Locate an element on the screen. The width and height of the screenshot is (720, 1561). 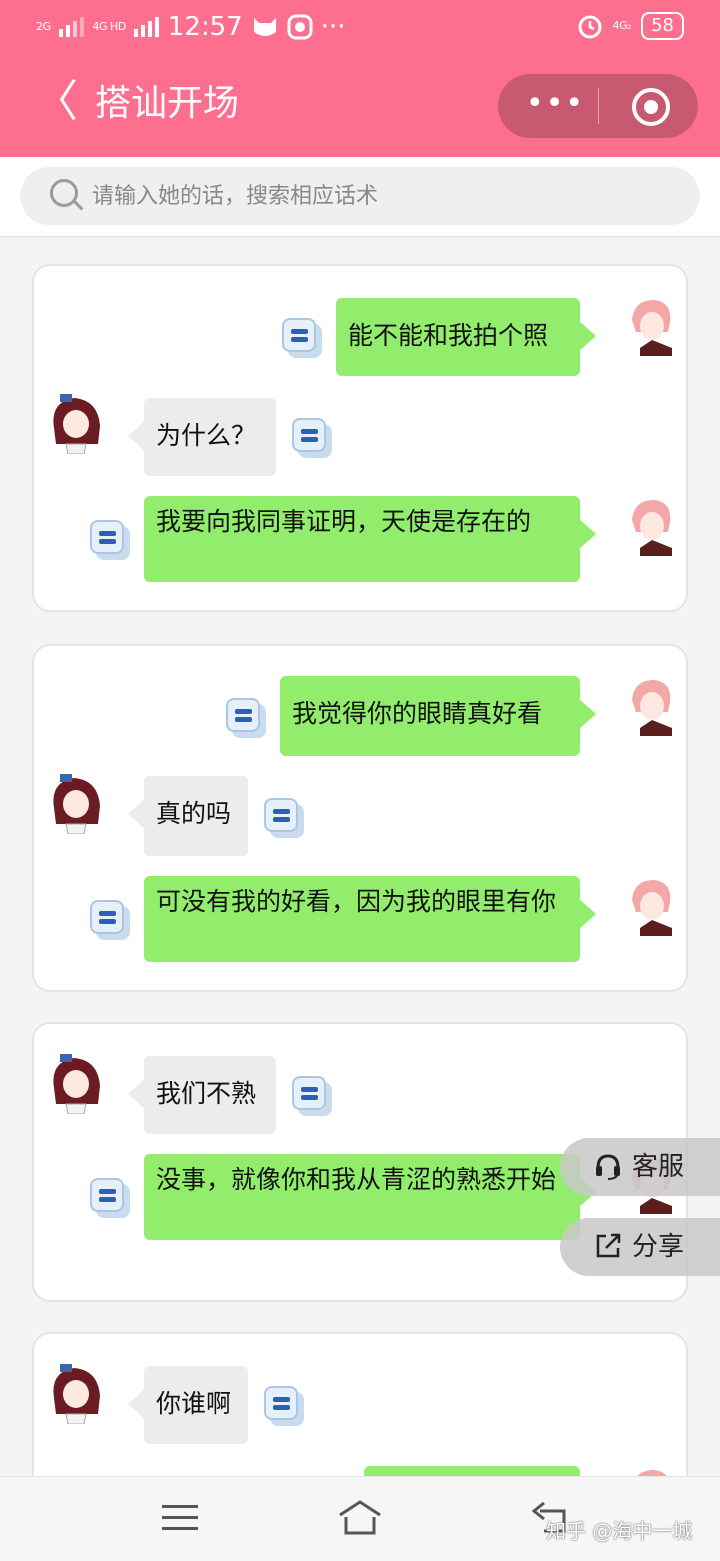
my-message-bubble: 我要向我同事证明，天使是存在的 is located at coordinates (370, 539).